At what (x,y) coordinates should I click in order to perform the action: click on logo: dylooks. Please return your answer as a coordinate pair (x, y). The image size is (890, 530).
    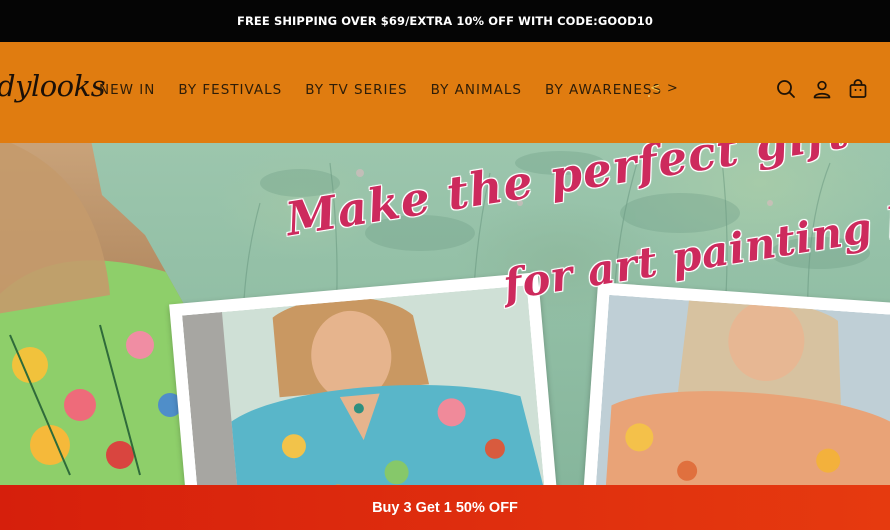
    Looking at the image, I should click on (53, 86).